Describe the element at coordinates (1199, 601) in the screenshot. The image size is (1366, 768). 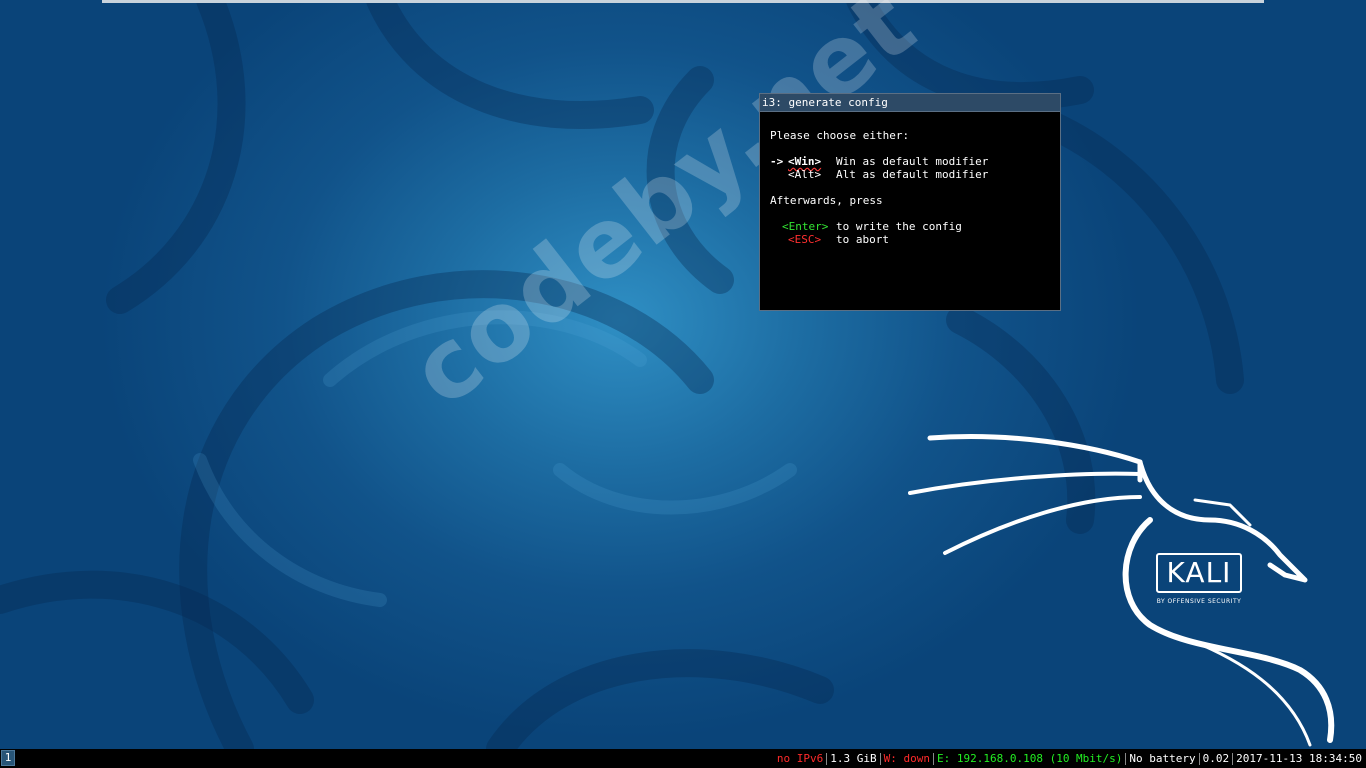
I see `kali-logo-tagline: BY OFFENSIVE SECURITY` at that location.